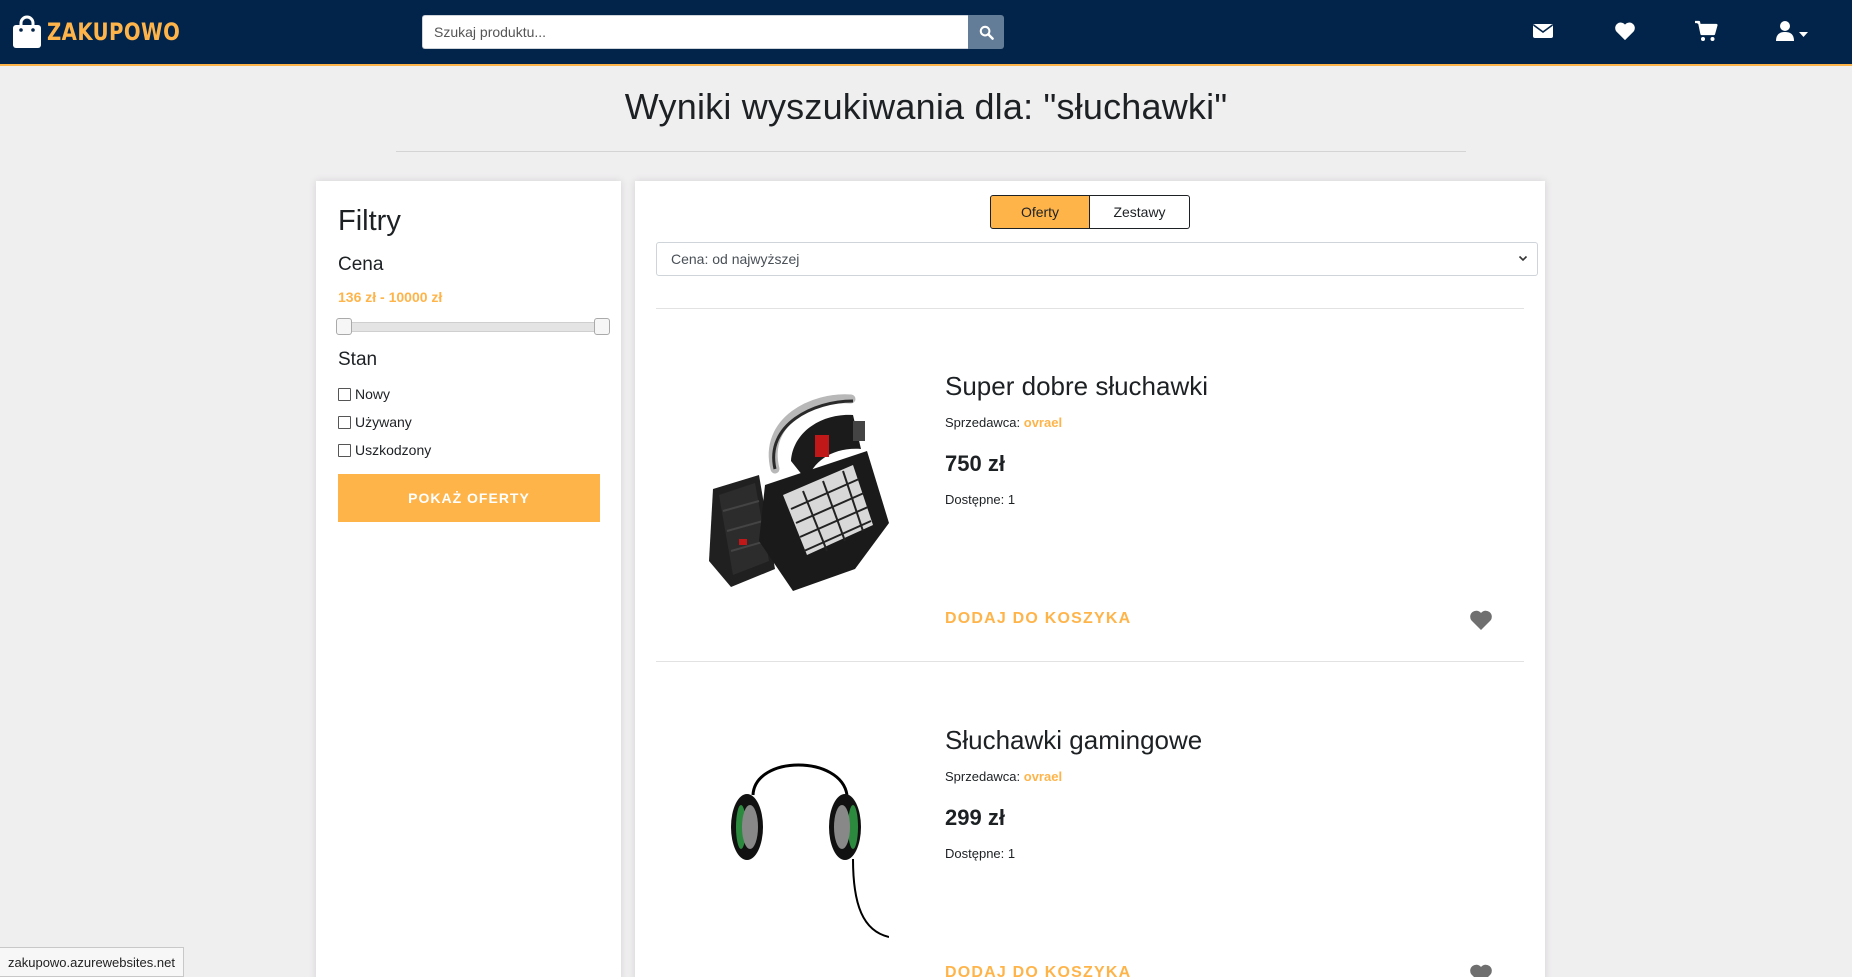  Describe the element at coordinates (114, 32) in the screenshot. I see `brand-name: ZAKUPOWO` at that location.